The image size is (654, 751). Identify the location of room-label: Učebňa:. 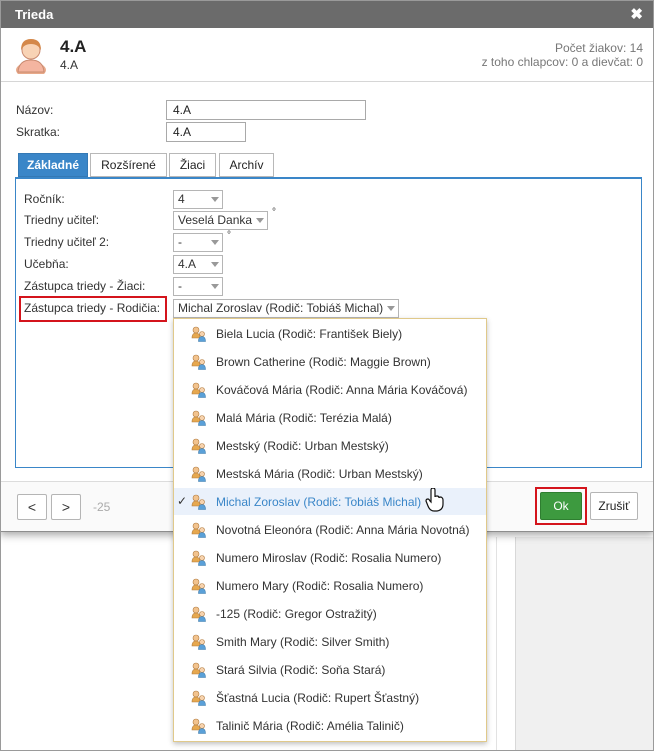
(46, 264).